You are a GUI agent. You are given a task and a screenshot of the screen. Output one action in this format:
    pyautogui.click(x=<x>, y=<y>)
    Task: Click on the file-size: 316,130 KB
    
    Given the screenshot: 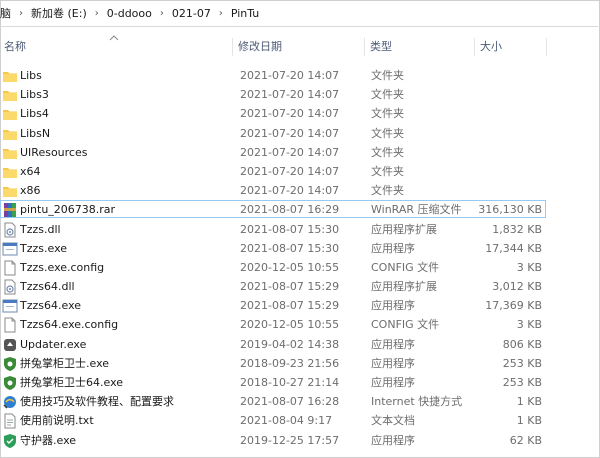 What is the action you would take?
    pyautogui.click(x=510, y=210)
    